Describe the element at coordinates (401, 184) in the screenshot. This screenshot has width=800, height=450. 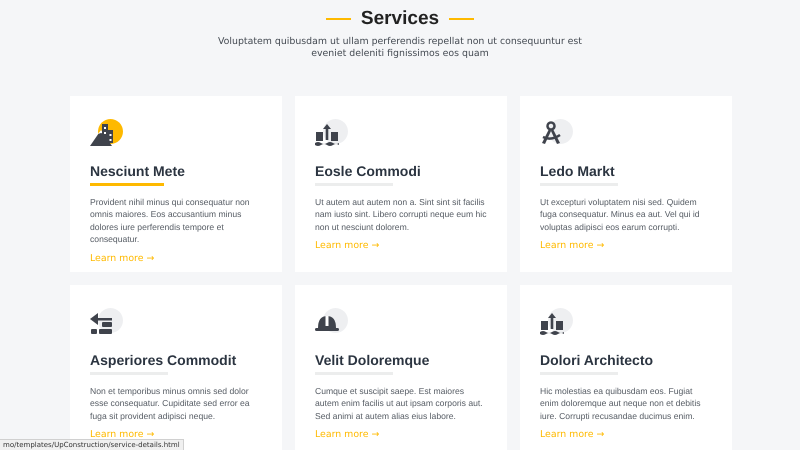
I see `service-card: Eosle Commodi Ut autem aut autem non a. Sint sint sit facilis nam iusto sint. Libero corrupti neque eum hic non ut nesciunt dolorem. Learn more →` at that location.